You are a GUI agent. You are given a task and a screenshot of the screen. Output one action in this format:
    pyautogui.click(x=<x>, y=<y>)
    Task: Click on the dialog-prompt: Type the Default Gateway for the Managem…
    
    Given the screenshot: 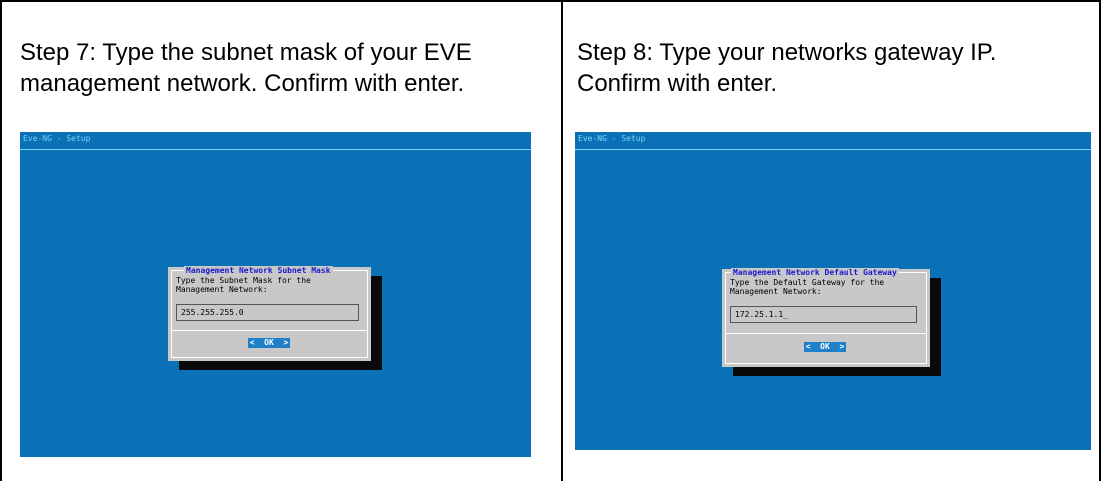 What is the action you would take?
    pyautogui.click(x=807, y=287)
    